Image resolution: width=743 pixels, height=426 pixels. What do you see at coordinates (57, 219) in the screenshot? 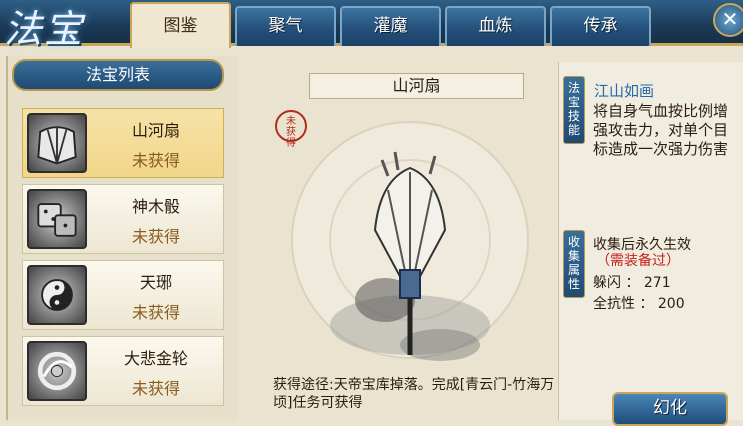
I see `dice-icon` at bounding box center [57, 219].